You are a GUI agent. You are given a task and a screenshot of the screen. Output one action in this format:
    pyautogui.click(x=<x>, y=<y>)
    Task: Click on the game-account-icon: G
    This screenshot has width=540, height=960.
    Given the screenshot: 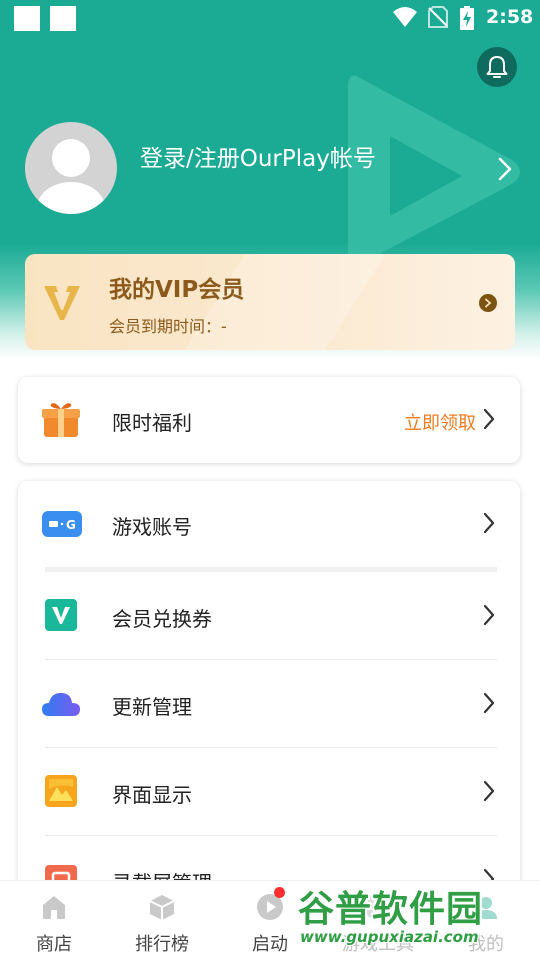 What is the action you would take?
    pyautogui.click(x=62, y=524)
    